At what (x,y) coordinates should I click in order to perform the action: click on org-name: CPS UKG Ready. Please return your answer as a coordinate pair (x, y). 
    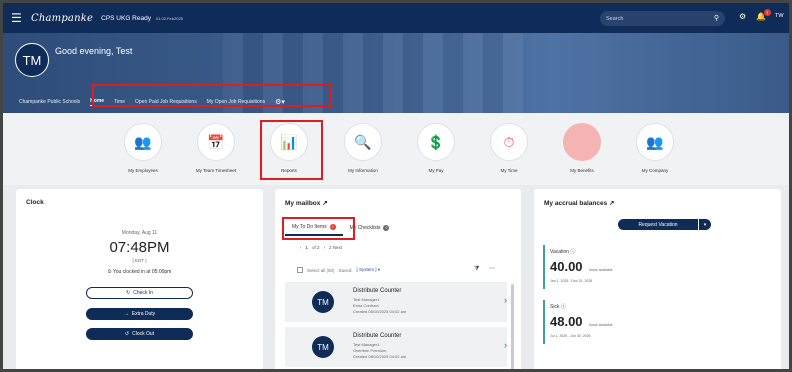
    Looking at the image, I should click on (126, 18).